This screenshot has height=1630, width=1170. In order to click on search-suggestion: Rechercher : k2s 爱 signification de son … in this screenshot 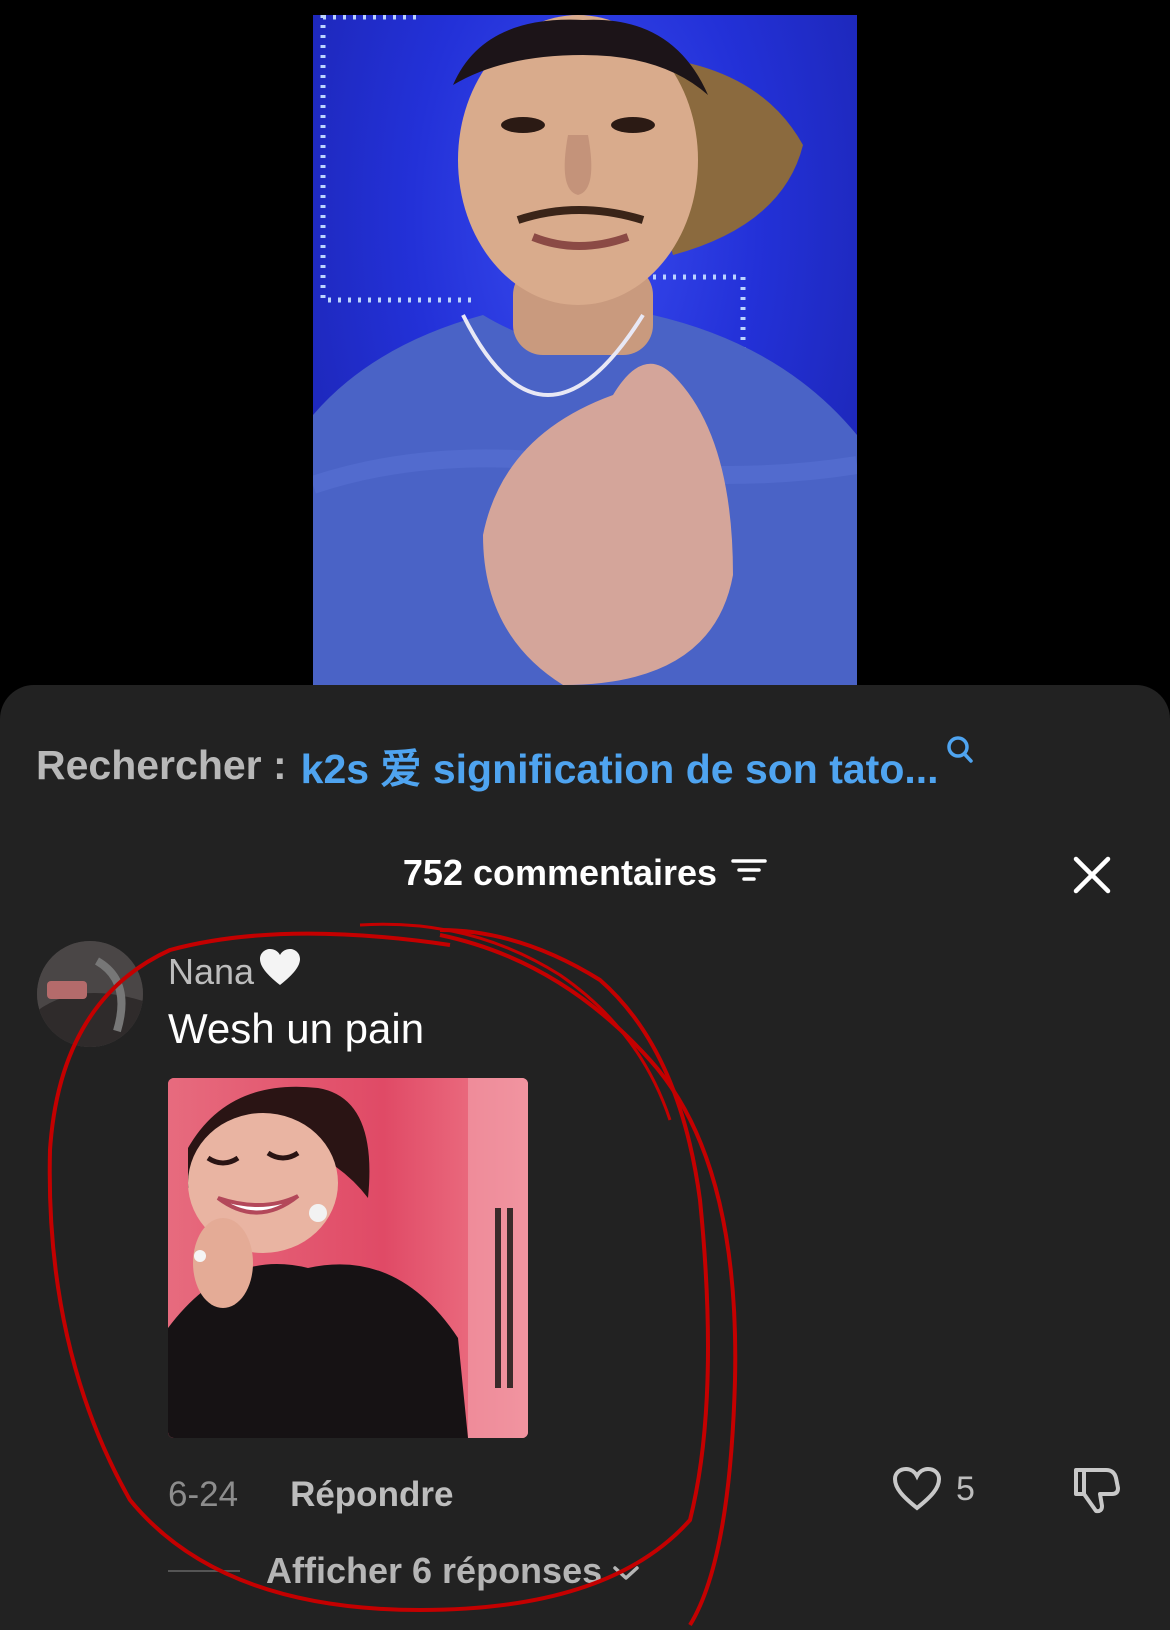, I will do `click(505, 765)`.